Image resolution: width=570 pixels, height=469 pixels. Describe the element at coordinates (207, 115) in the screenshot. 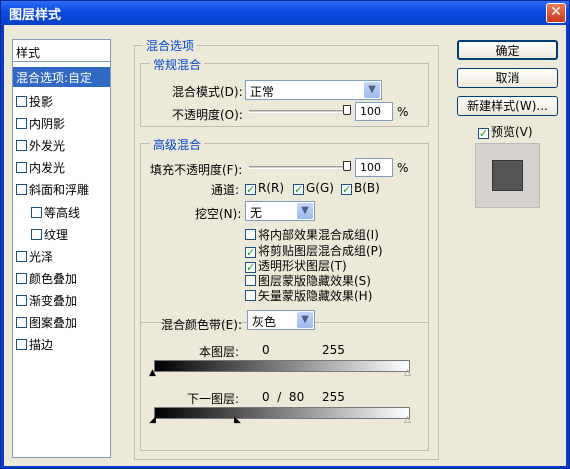

I see `opacity-label: 不透明度(O):` at that location.